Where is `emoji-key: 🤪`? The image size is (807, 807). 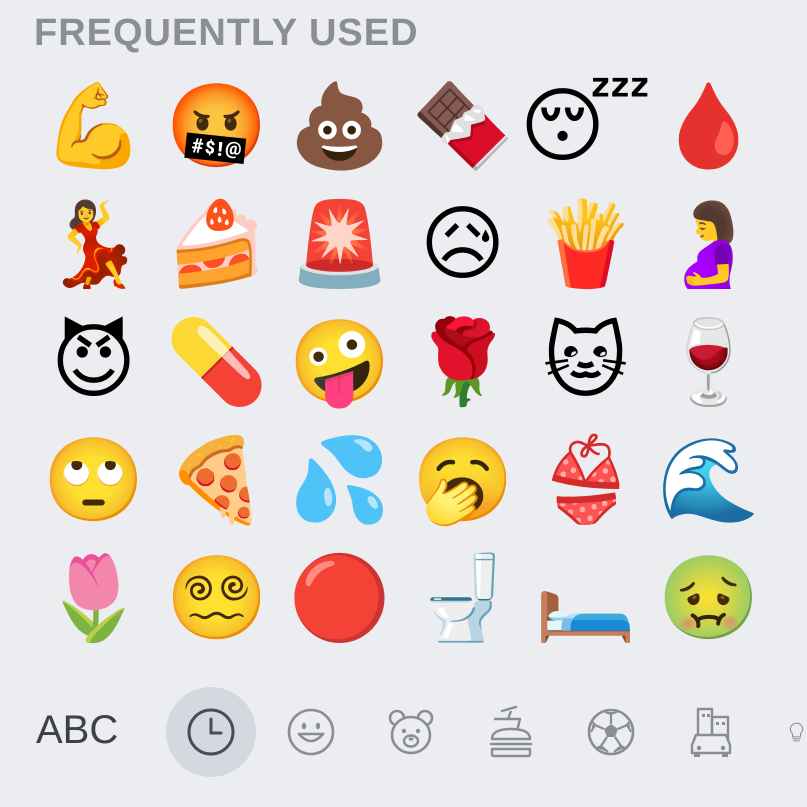 emoji-key: 🤪 is located at coordinates (339, 363).